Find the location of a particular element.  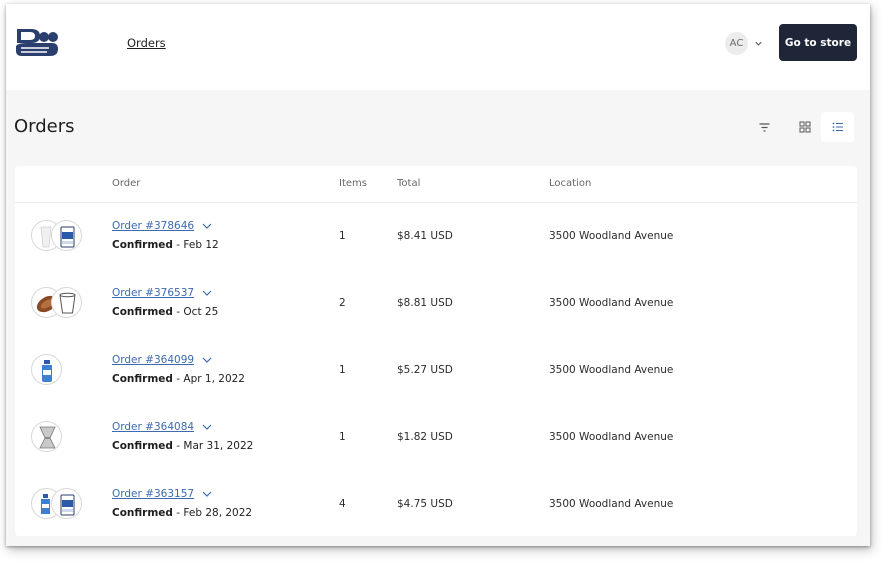

order-link: Order #364099 is located at coordinates (162, 360).